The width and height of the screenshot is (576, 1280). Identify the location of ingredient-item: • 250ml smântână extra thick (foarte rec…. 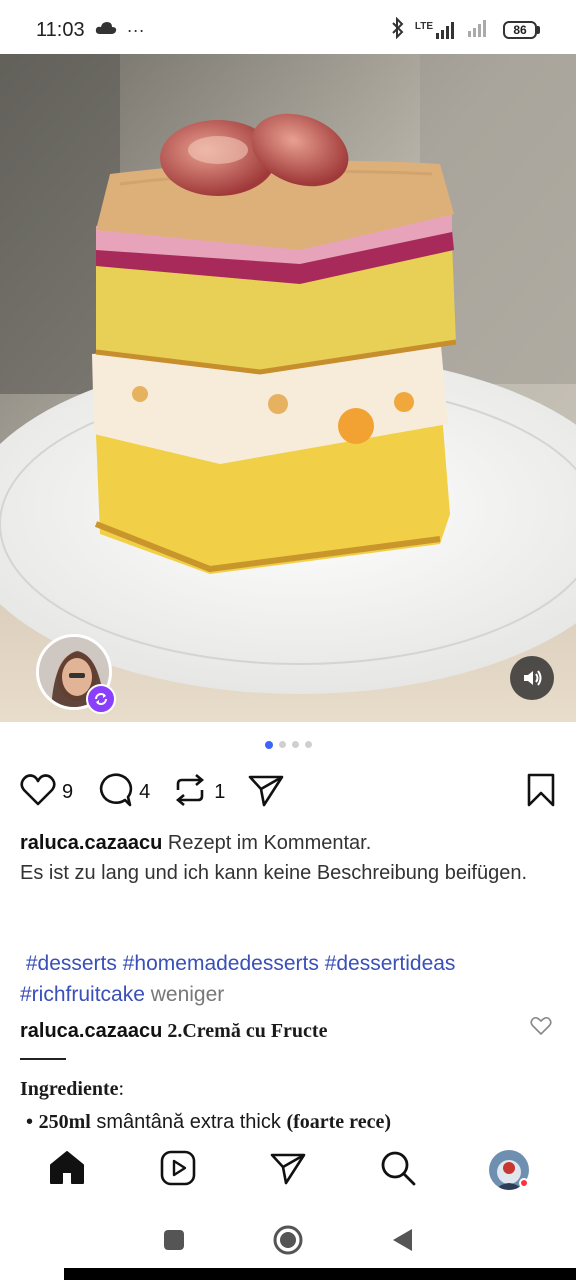
(208, 1122).